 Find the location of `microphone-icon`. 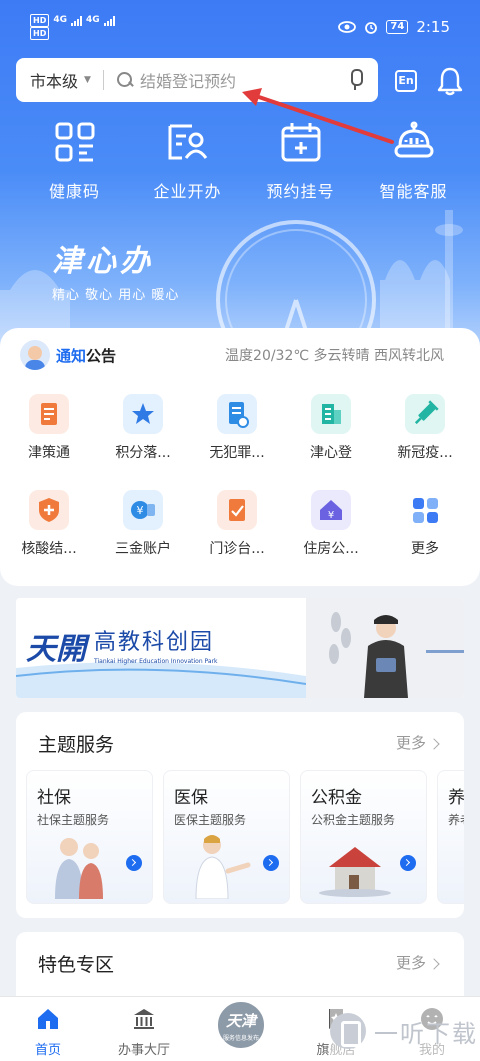

microphone-icon is located at coordinates (355, 80).